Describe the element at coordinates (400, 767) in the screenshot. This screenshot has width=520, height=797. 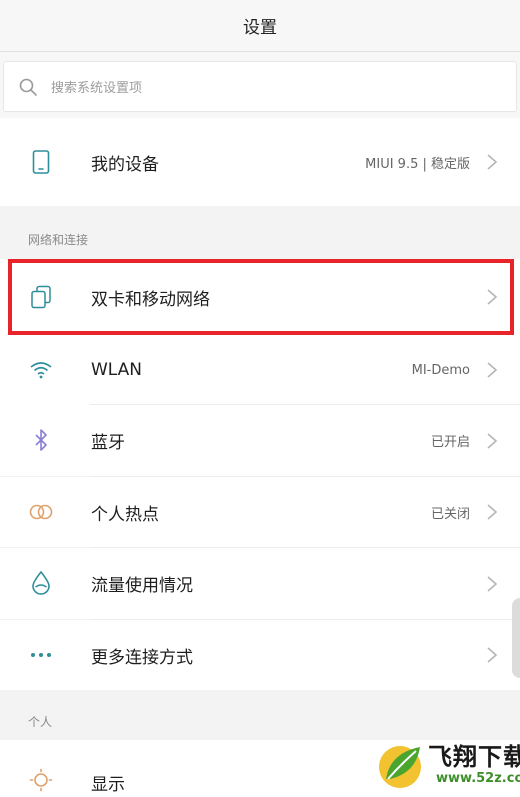
I see `leaf-logo-icon` at that location.